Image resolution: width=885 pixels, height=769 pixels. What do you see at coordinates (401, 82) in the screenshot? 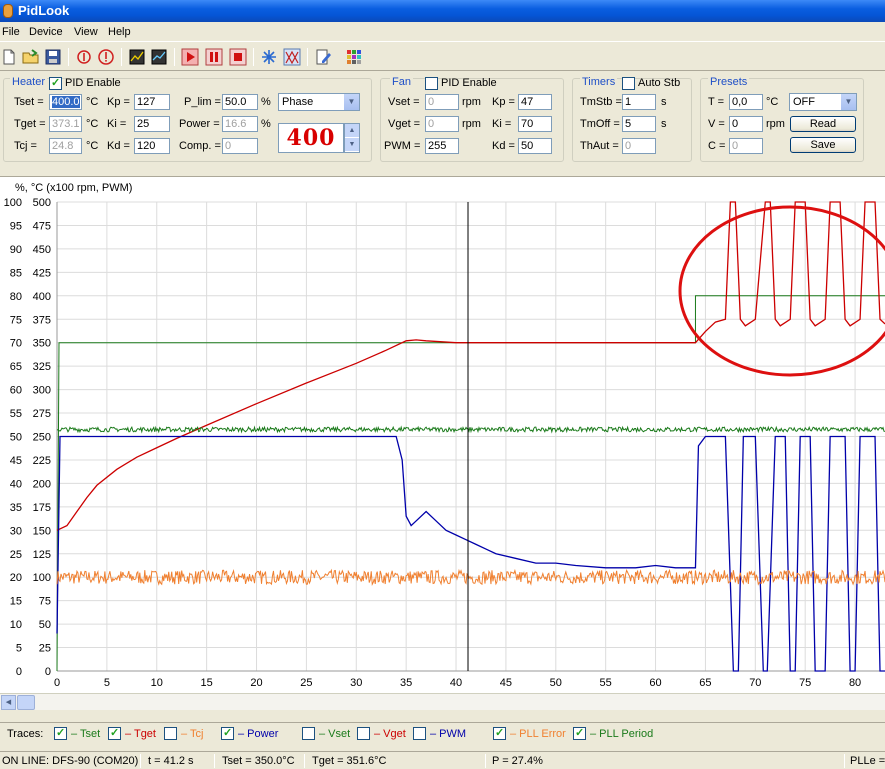
I see `fan-group-title: Fan` at bounding box center [401, 82].